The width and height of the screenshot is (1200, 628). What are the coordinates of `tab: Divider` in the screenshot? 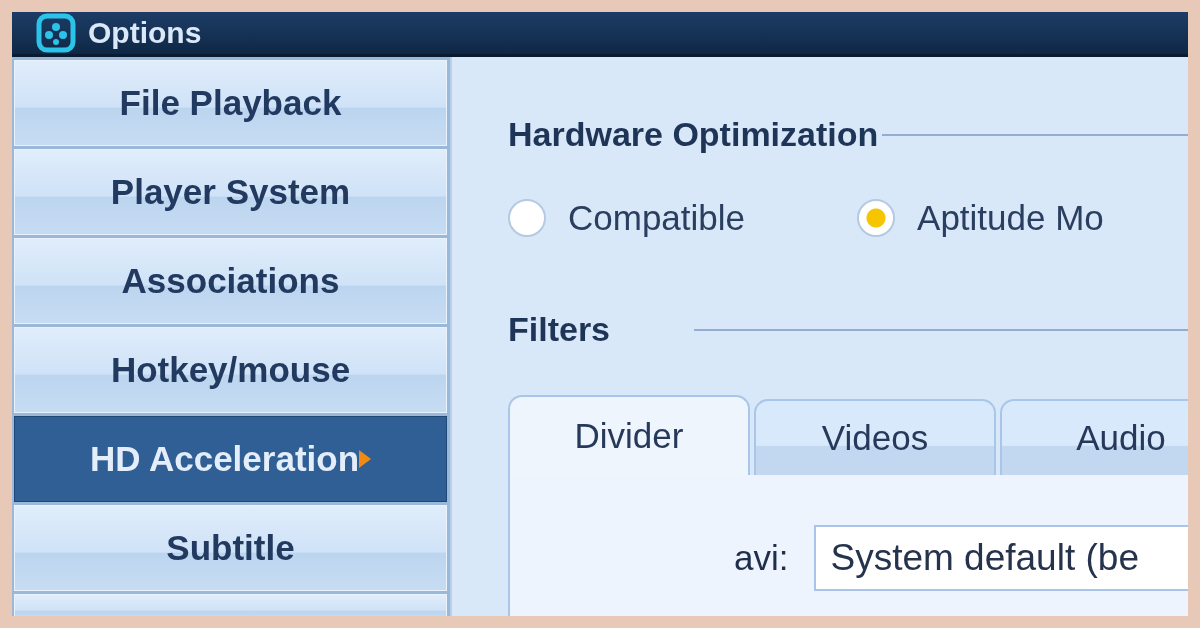 It's located at (629, 435).